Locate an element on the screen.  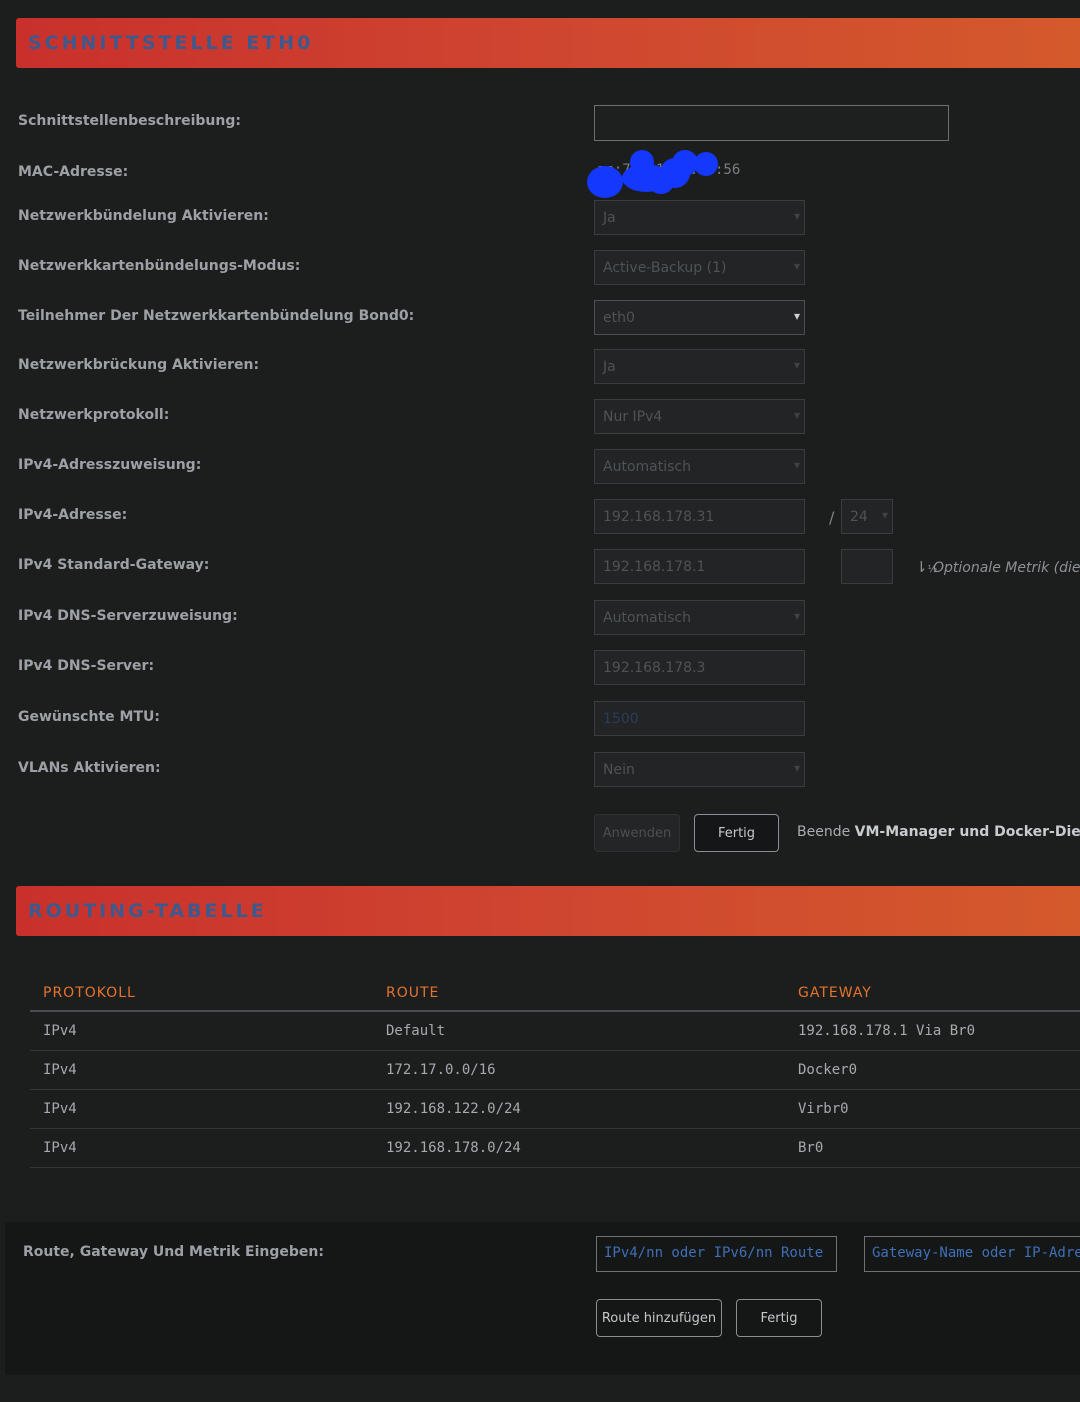
protocol-select: Nur IPv4 is located at coordinates (699, 416).